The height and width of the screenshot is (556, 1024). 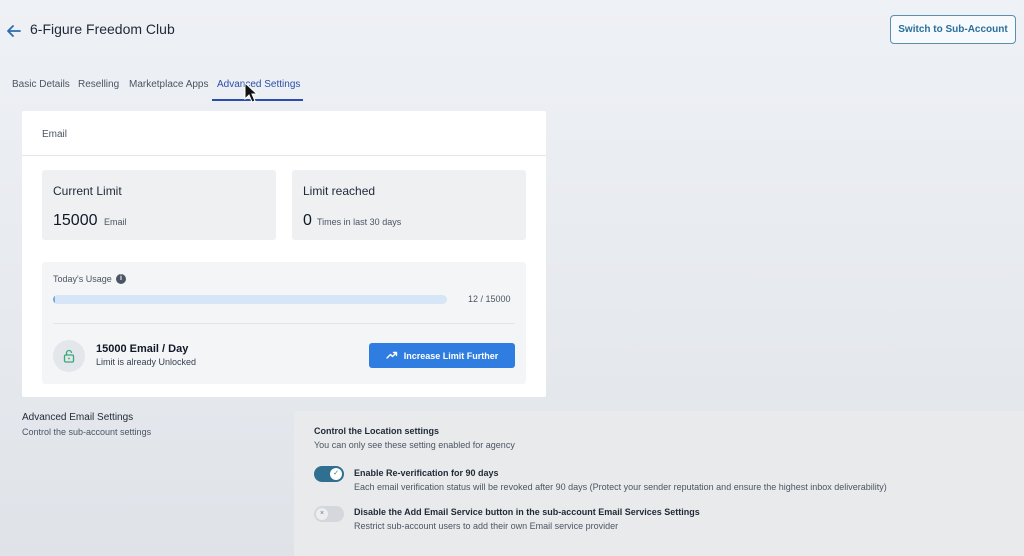 I want to click on usage-progress-fill, so click(x=54, y=299).